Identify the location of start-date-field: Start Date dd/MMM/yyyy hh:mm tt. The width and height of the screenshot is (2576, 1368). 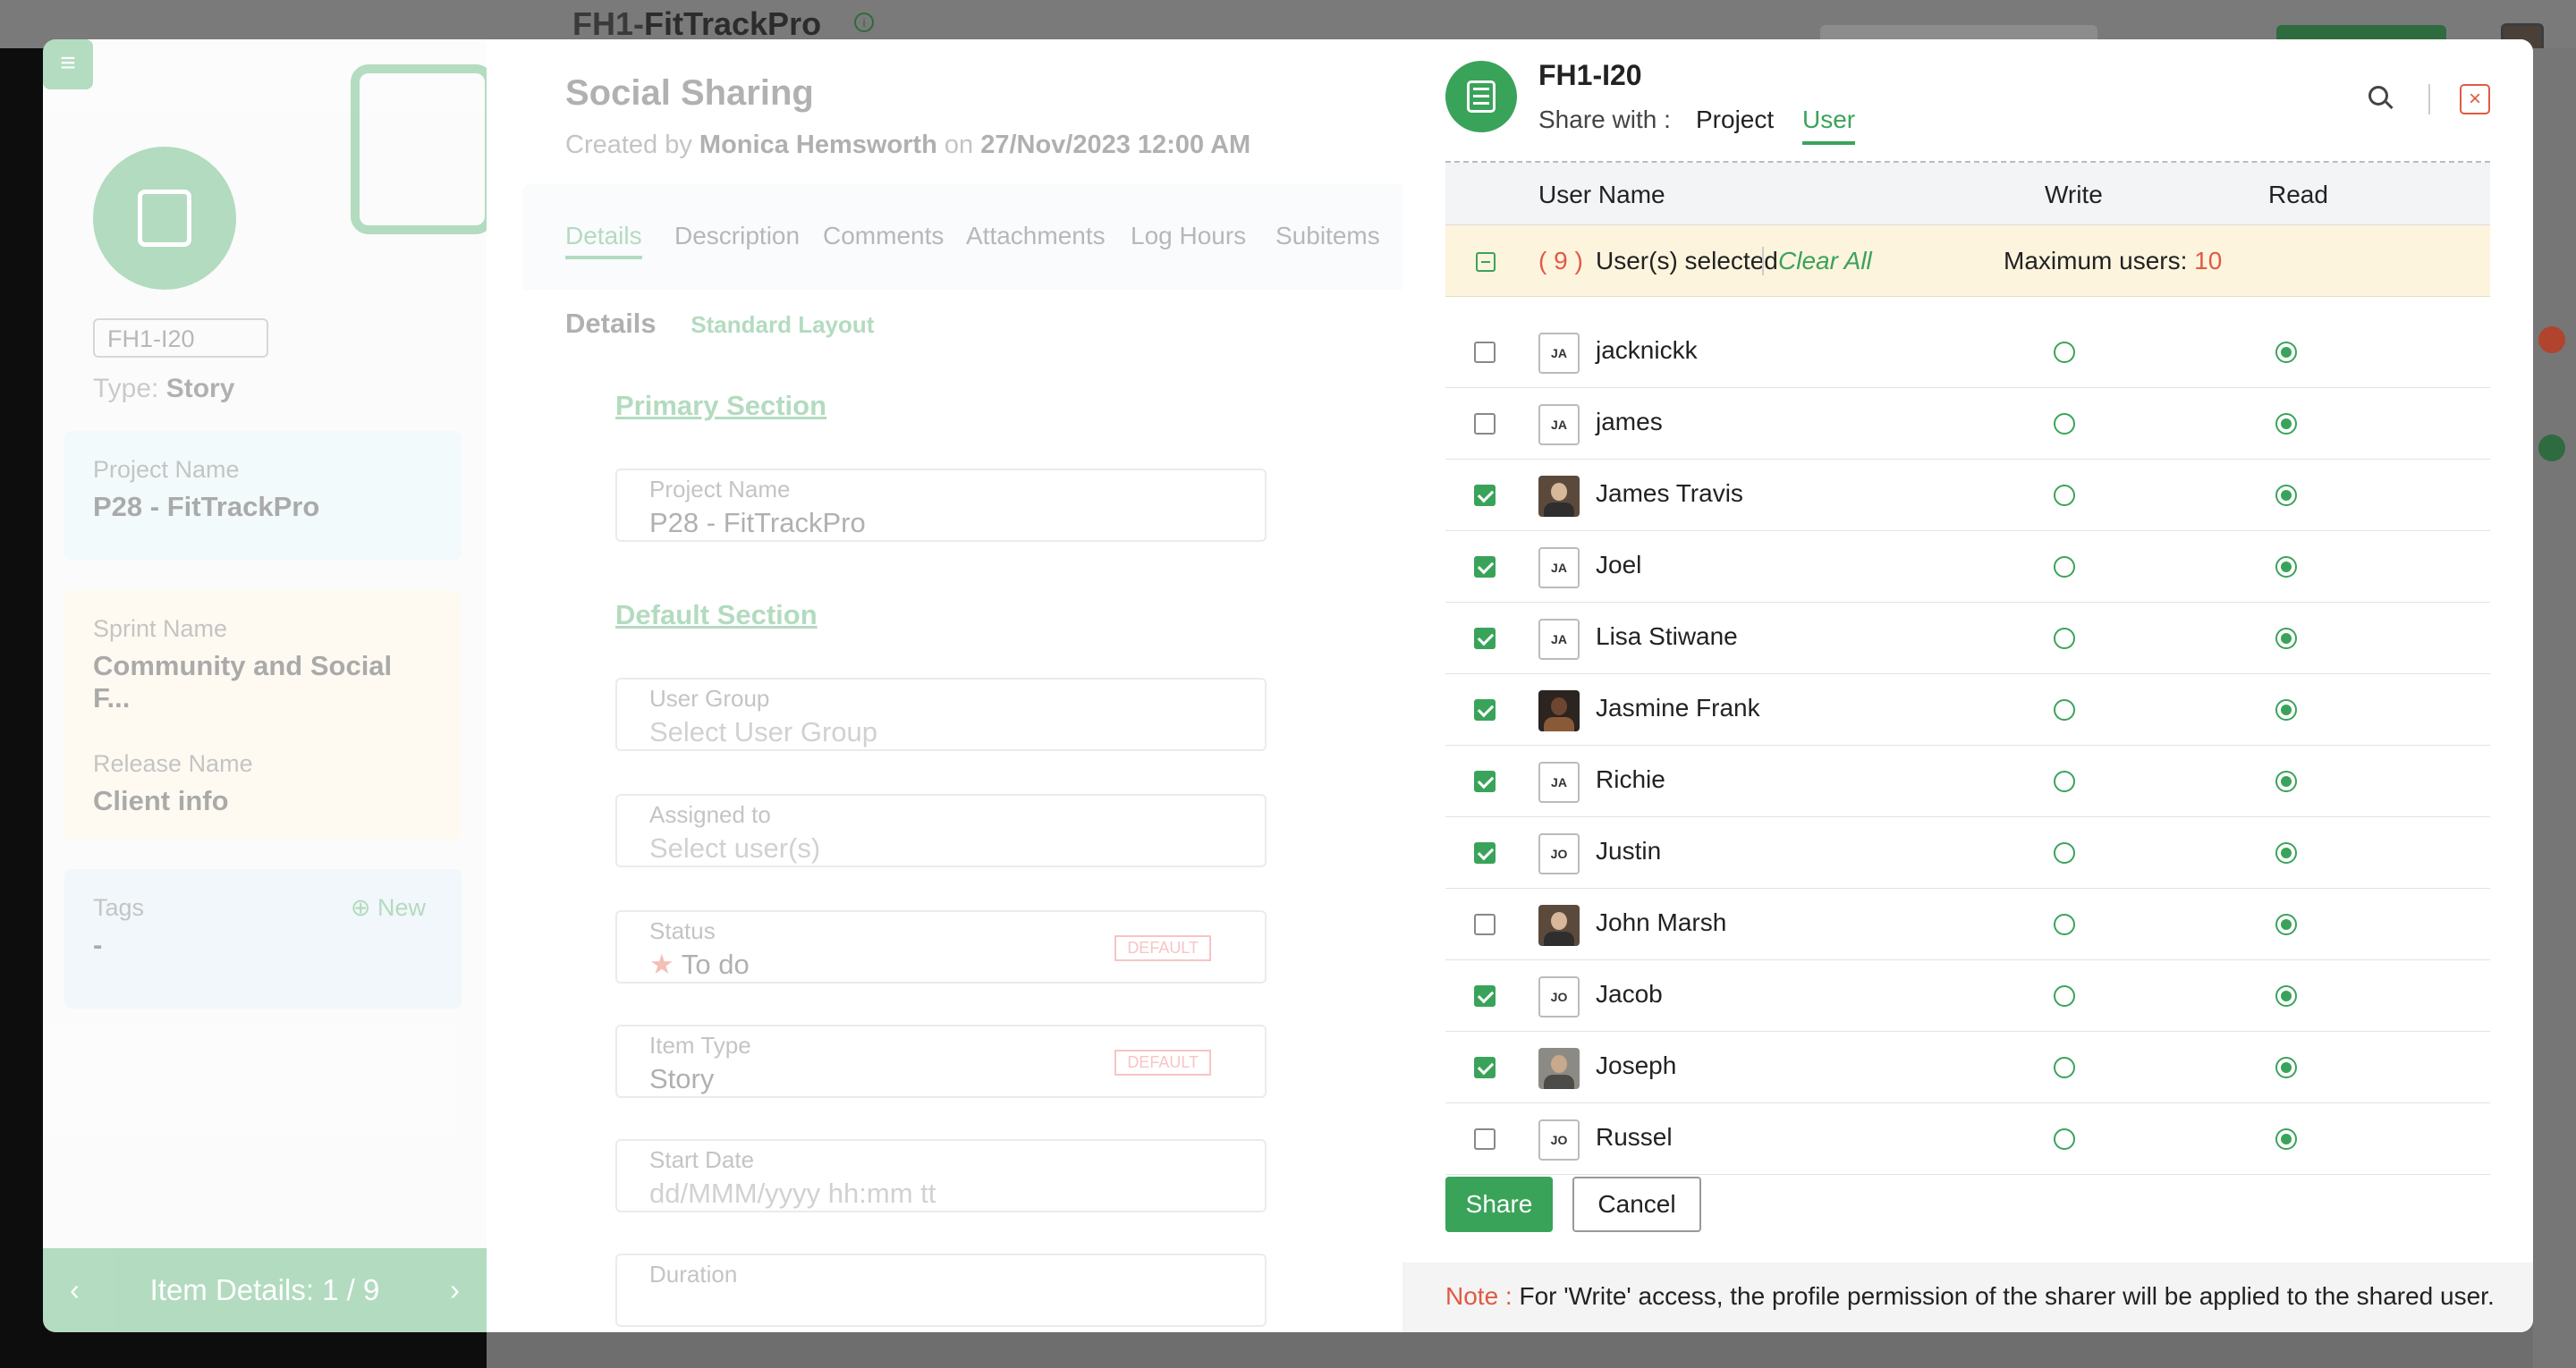
(941, 1175).